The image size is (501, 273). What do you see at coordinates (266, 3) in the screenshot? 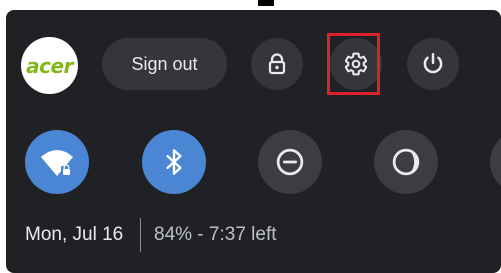
I see `top-edge-marker` at bounding box center [266, 3].